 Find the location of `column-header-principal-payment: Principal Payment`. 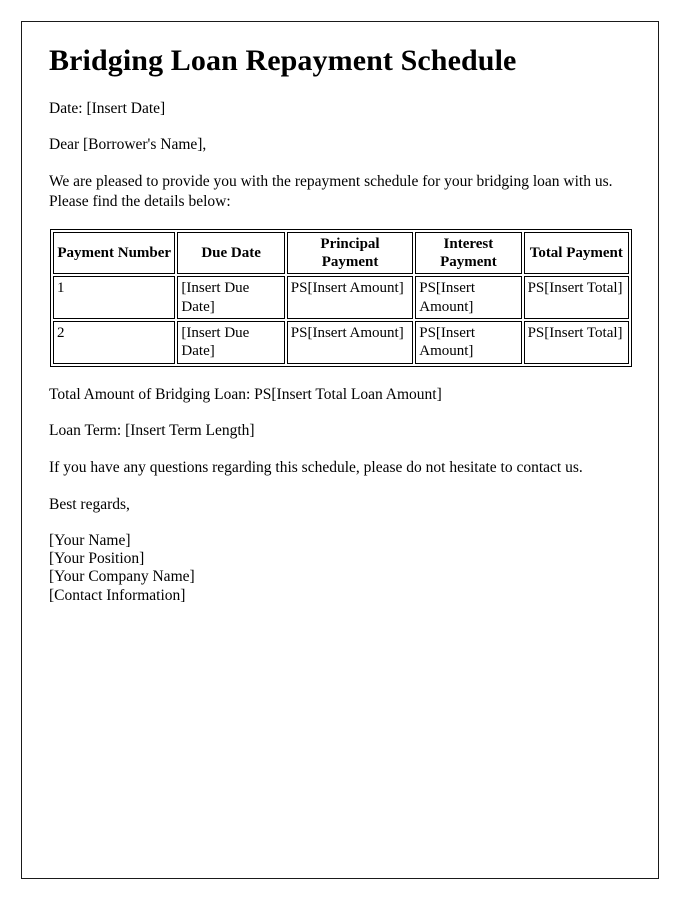

column-header-principal-payment: Principal Payment is located at coordinates (350, 253).